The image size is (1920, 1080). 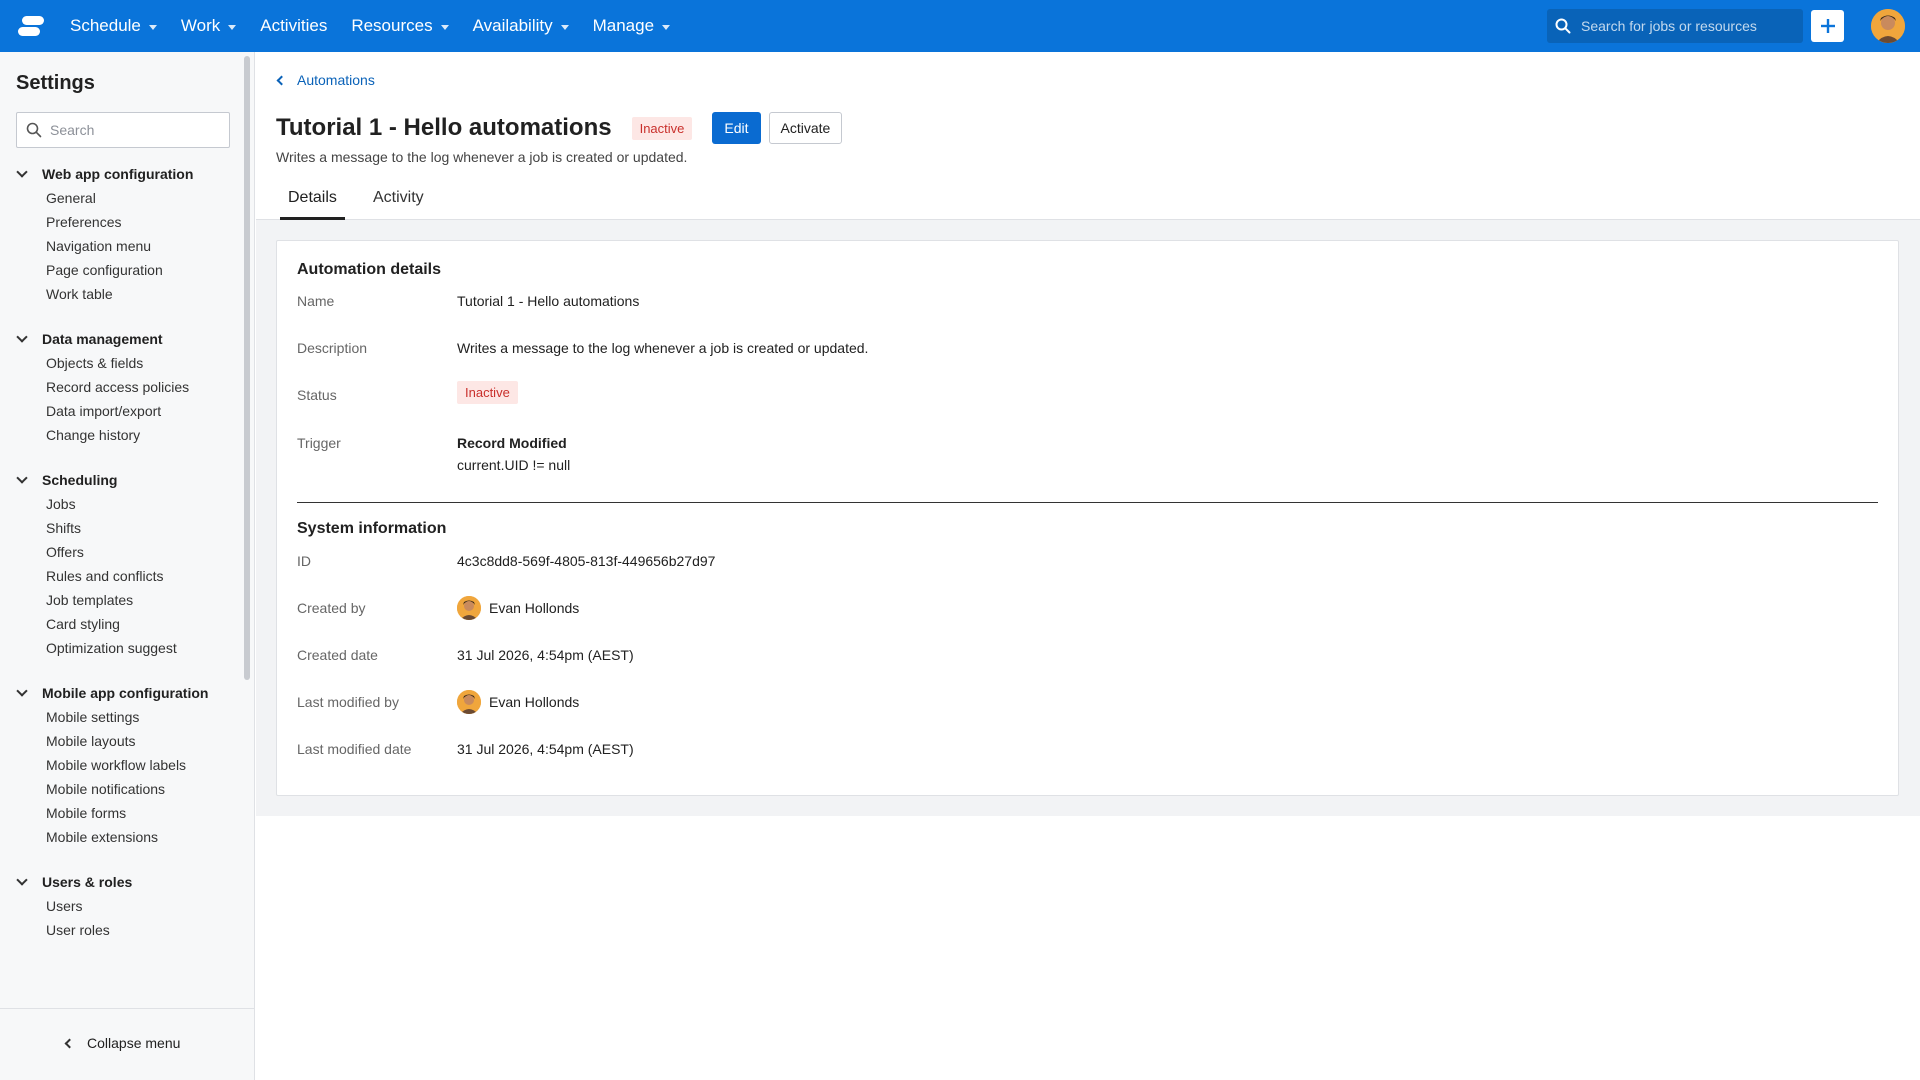 What do you see at coordinates (1681, 26) in the screenshot?
I see `global-search-input` at bounding box center [1681, 26].